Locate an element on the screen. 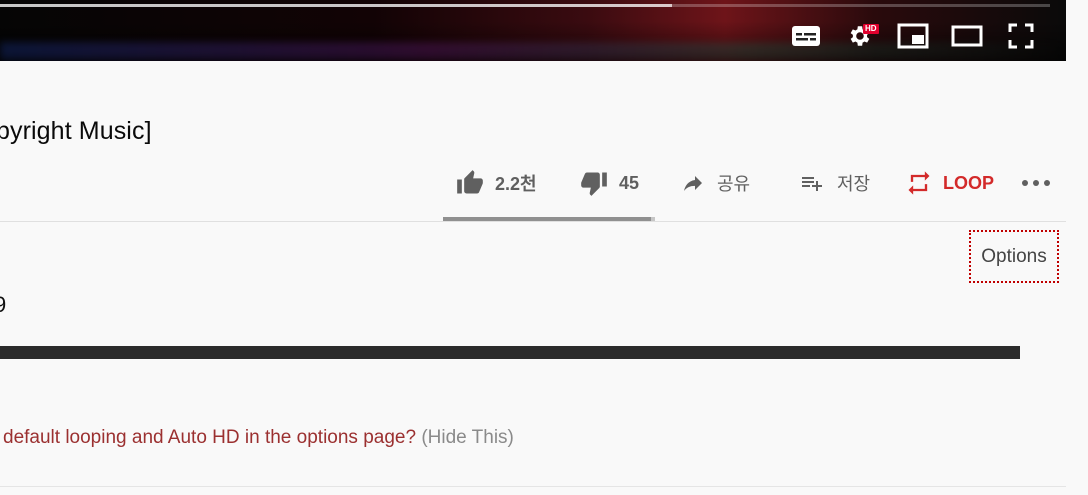 This screenshot has height=495, width=1088. miniplayer-button is located at coordinates (913, 36).